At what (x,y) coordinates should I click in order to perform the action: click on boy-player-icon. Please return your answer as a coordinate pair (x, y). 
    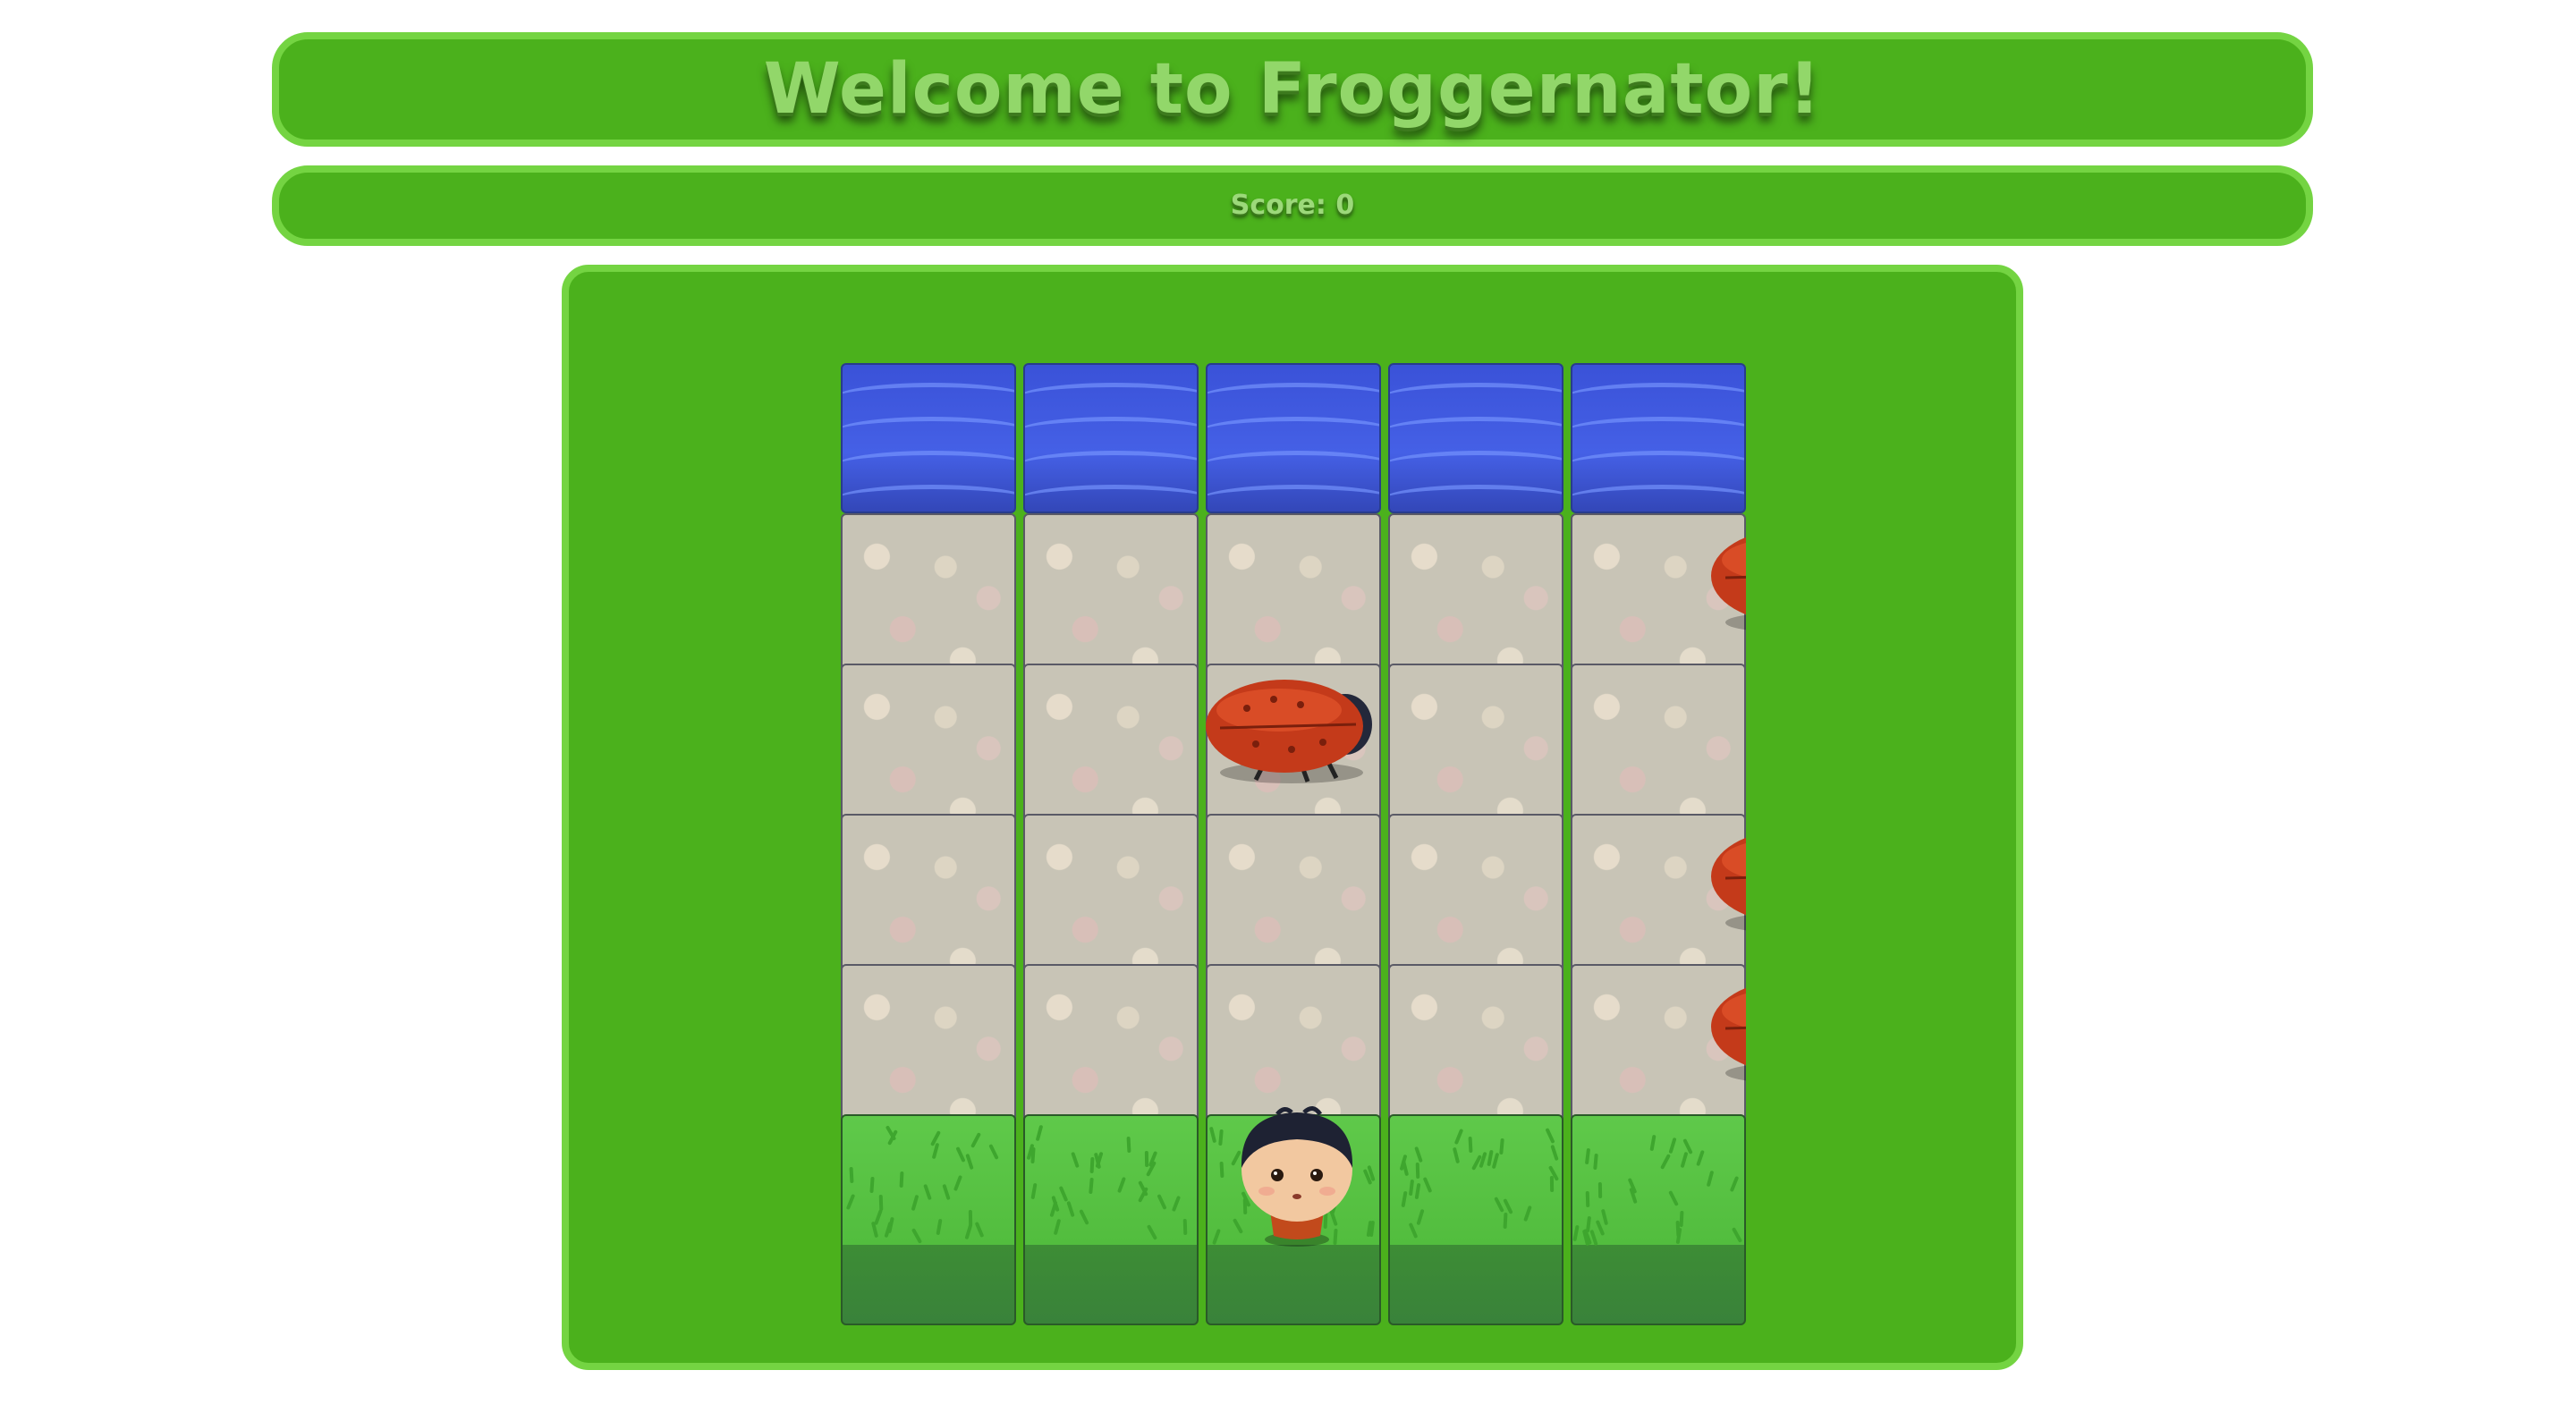
    Looking at the image, I should click on (1297, 1177).